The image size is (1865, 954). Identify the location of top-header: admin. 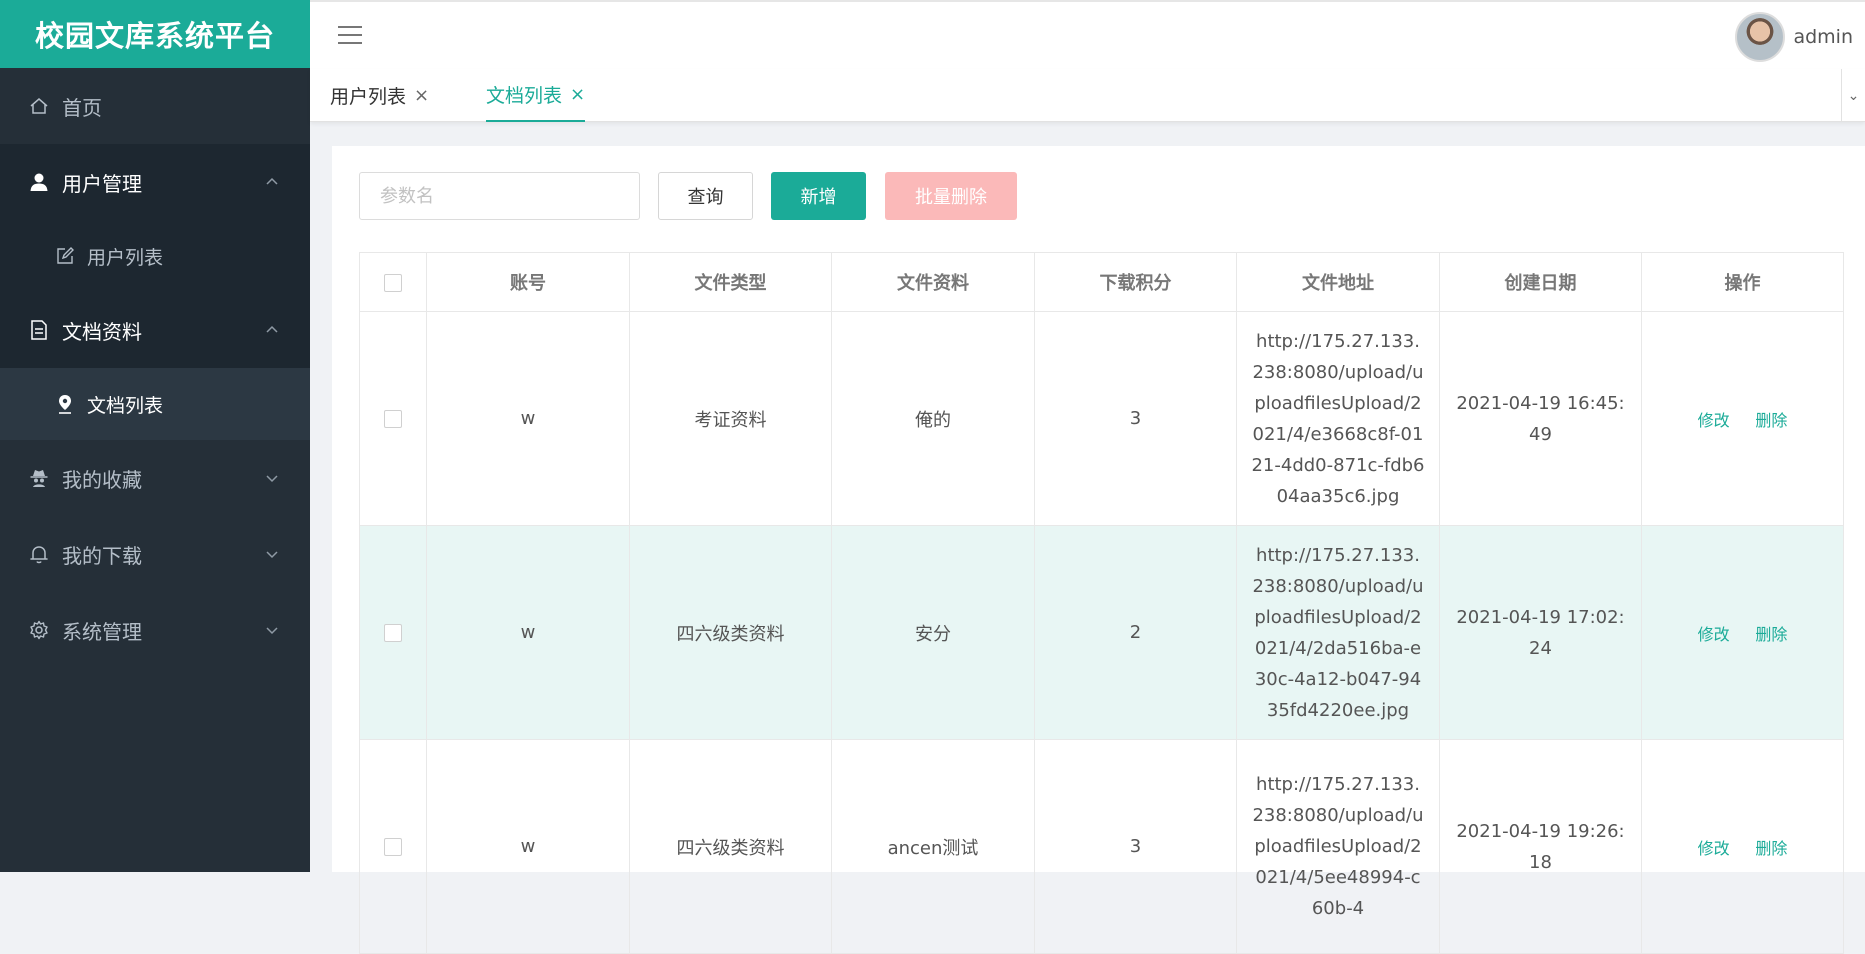
(1087, 34).